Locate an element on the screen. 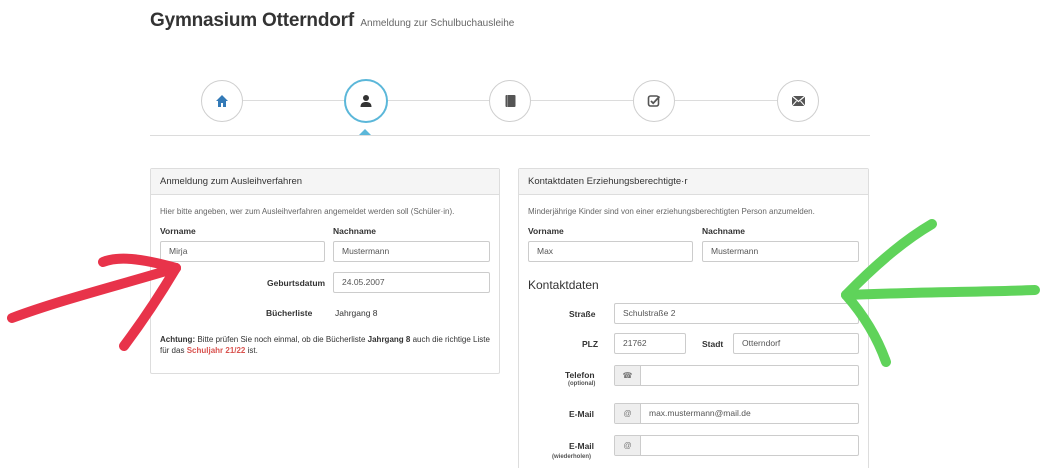  wizard-step-user is located at coordinates (366, 101).